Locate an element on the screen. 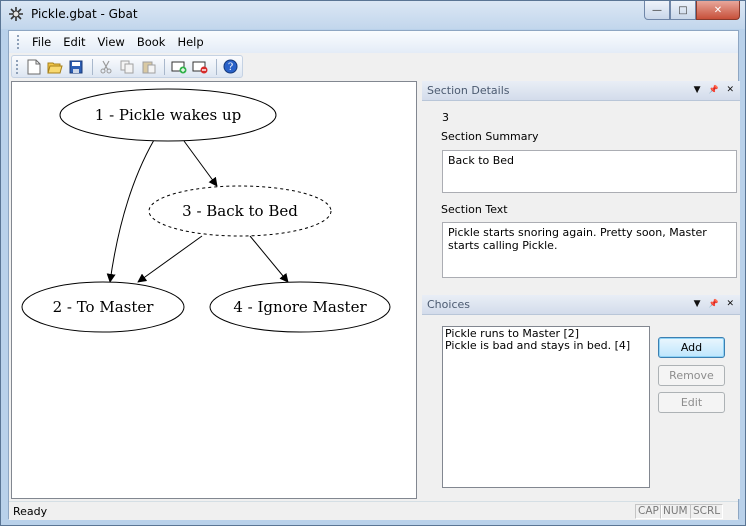 This screenshot has height=526, width=746. graph-node-4: 4 - Ignore Master is located at coordinates (300, 307).